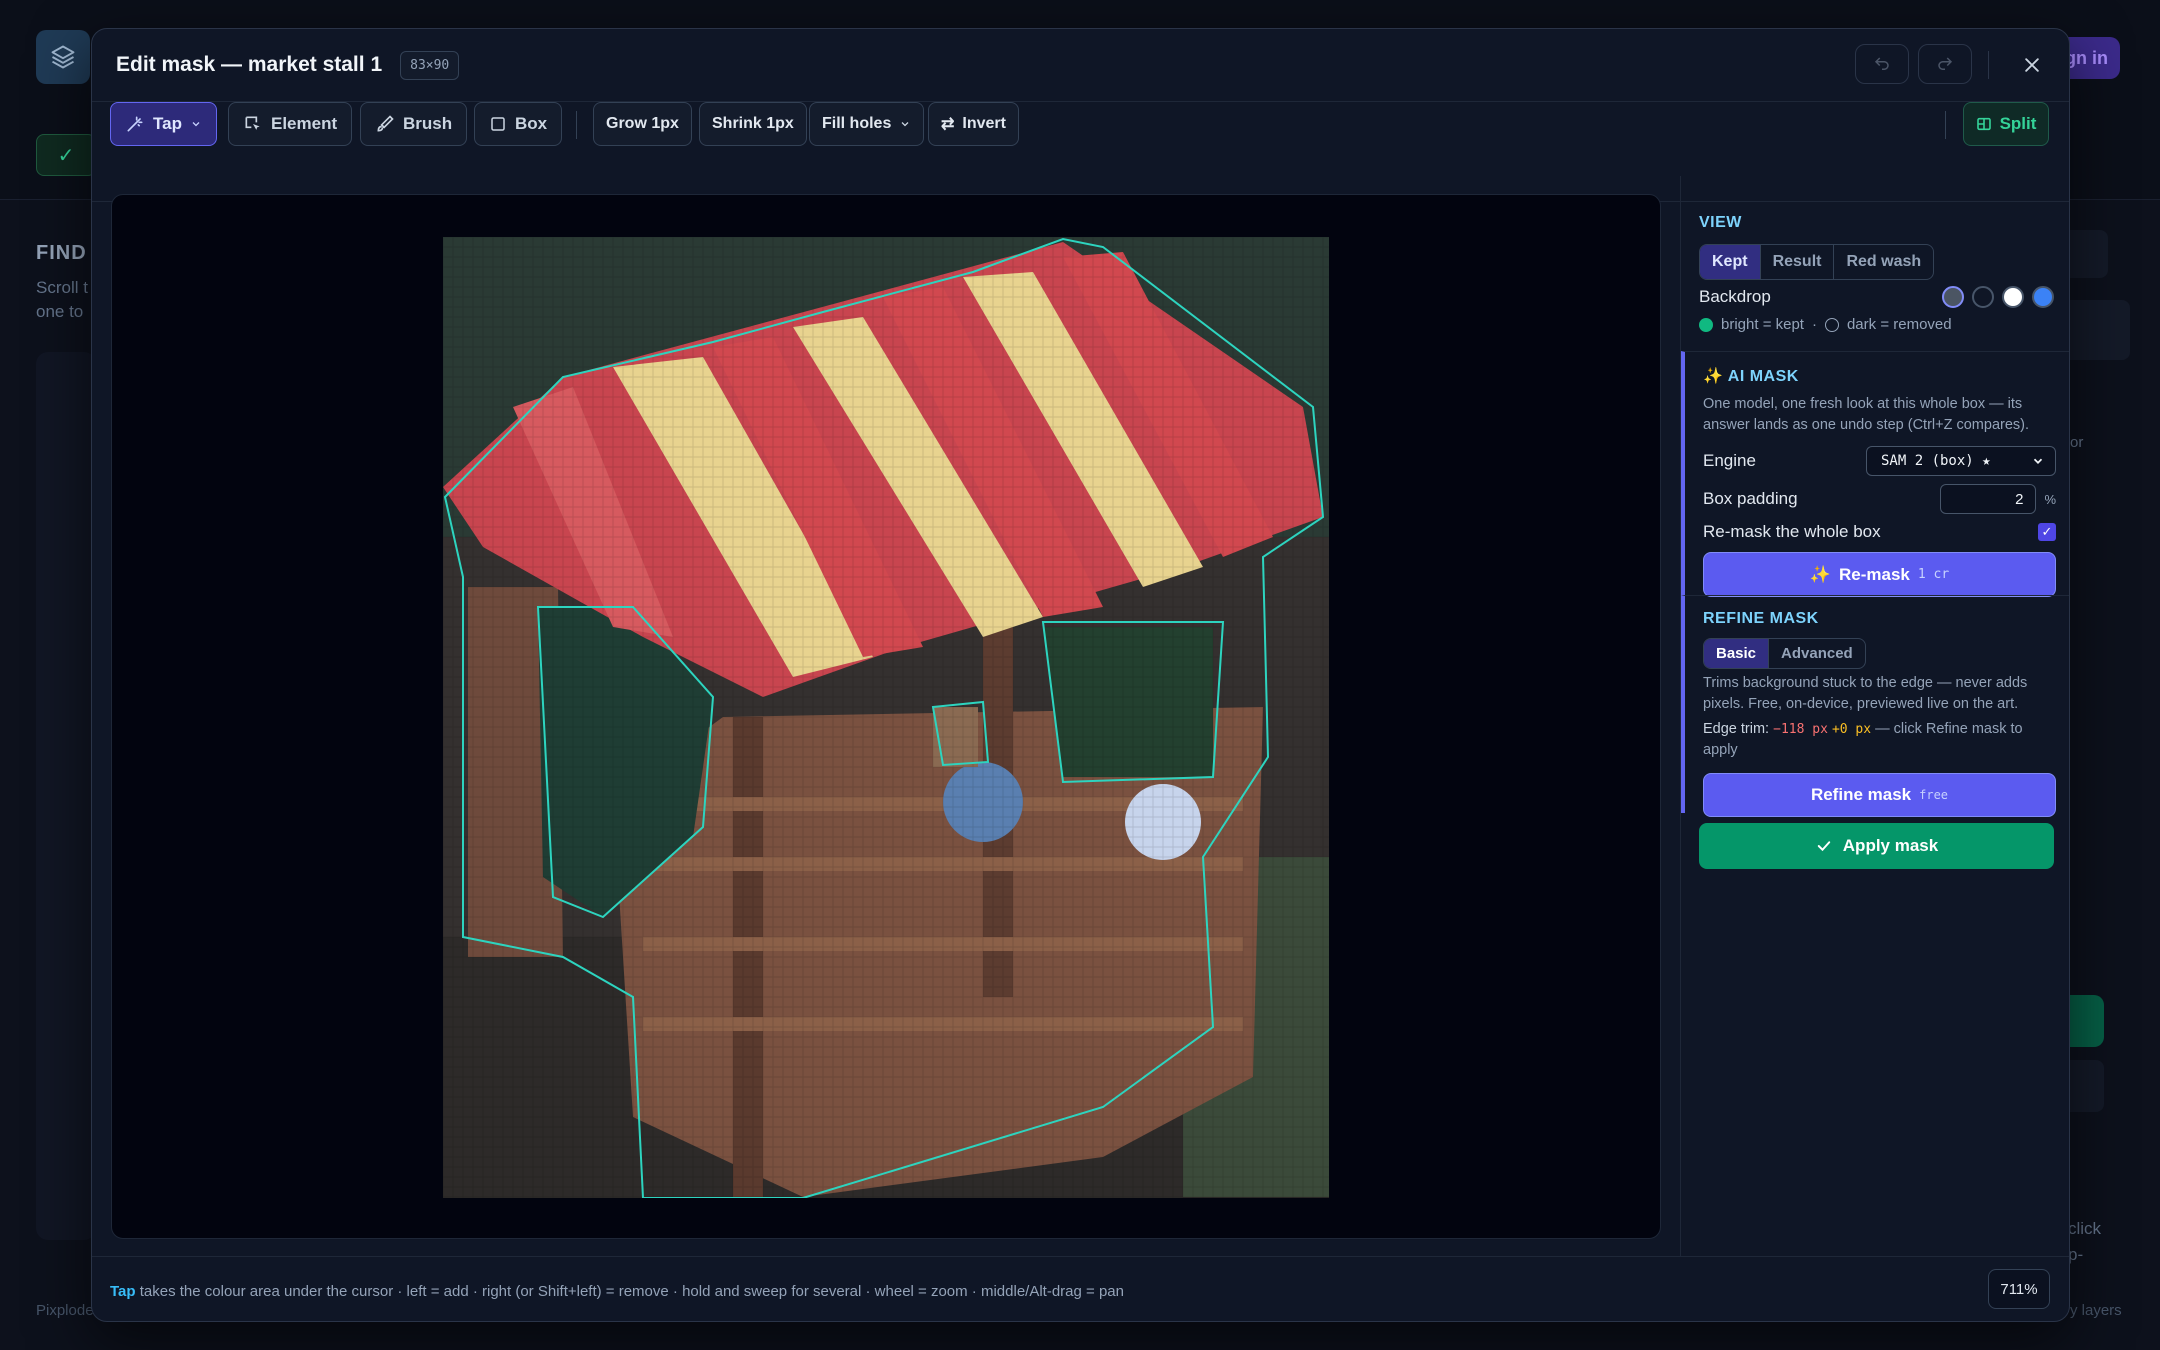  I want to click on backdrop-label: Backdrop, so click(1735, 296).